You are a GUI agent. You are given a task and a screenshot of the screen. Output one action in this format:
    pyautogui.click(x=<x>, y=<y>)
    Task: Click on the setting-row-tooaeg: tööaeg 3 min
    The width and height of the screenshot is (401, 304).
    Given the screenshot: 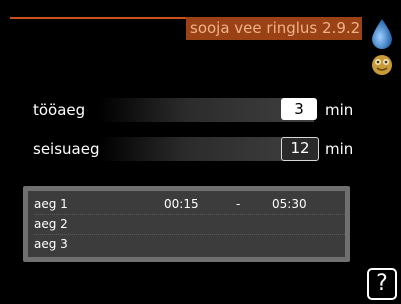 What is the action you would take?
    pyautogui.click(x=191, y=110)
    